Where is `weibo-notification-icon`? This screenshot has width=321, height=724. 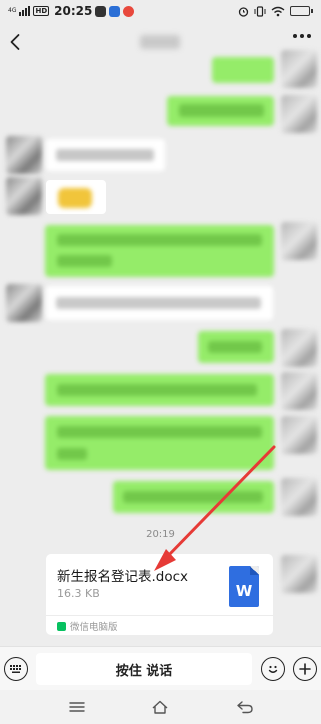 weibo-notification-icon is located at coordinates (129, 11).